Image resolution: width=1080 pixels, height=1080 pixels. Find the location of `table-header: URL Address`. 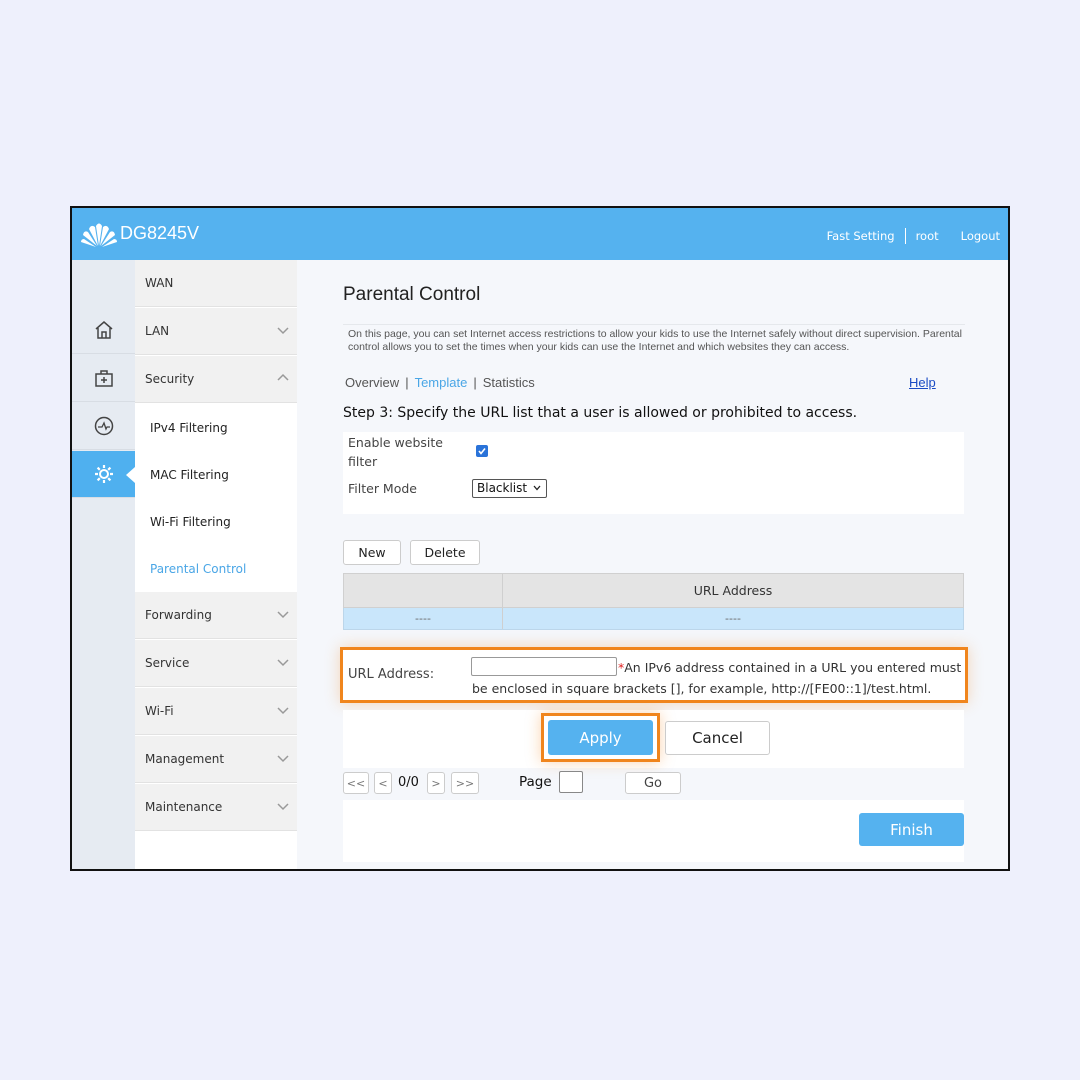

table-header: URL Address is located at coordinates (653, 590).